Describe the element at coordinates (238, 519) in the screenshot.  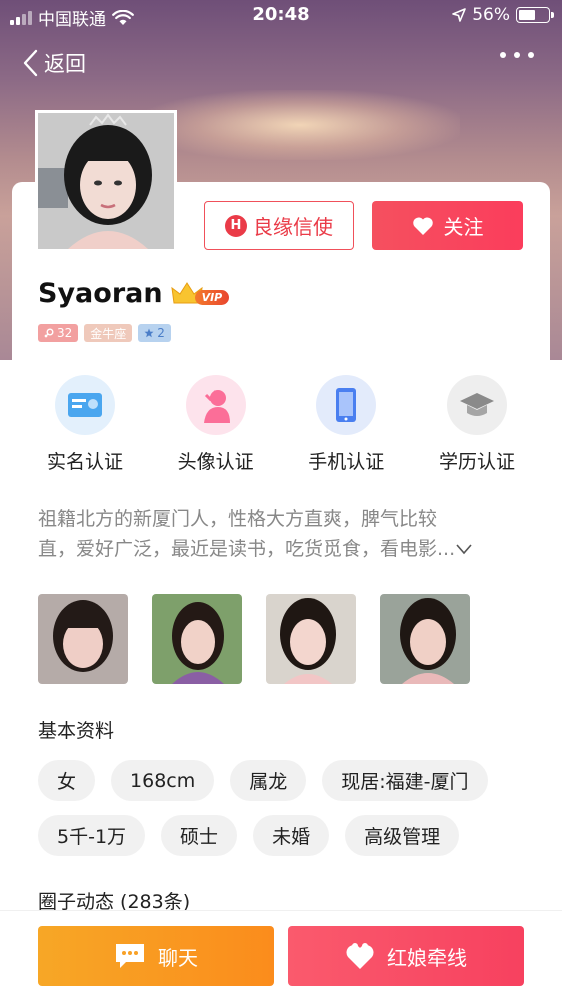
I see `intro-line: 祖籍北方的新厦门人，性格大方直爽，脾气比较` at that location.